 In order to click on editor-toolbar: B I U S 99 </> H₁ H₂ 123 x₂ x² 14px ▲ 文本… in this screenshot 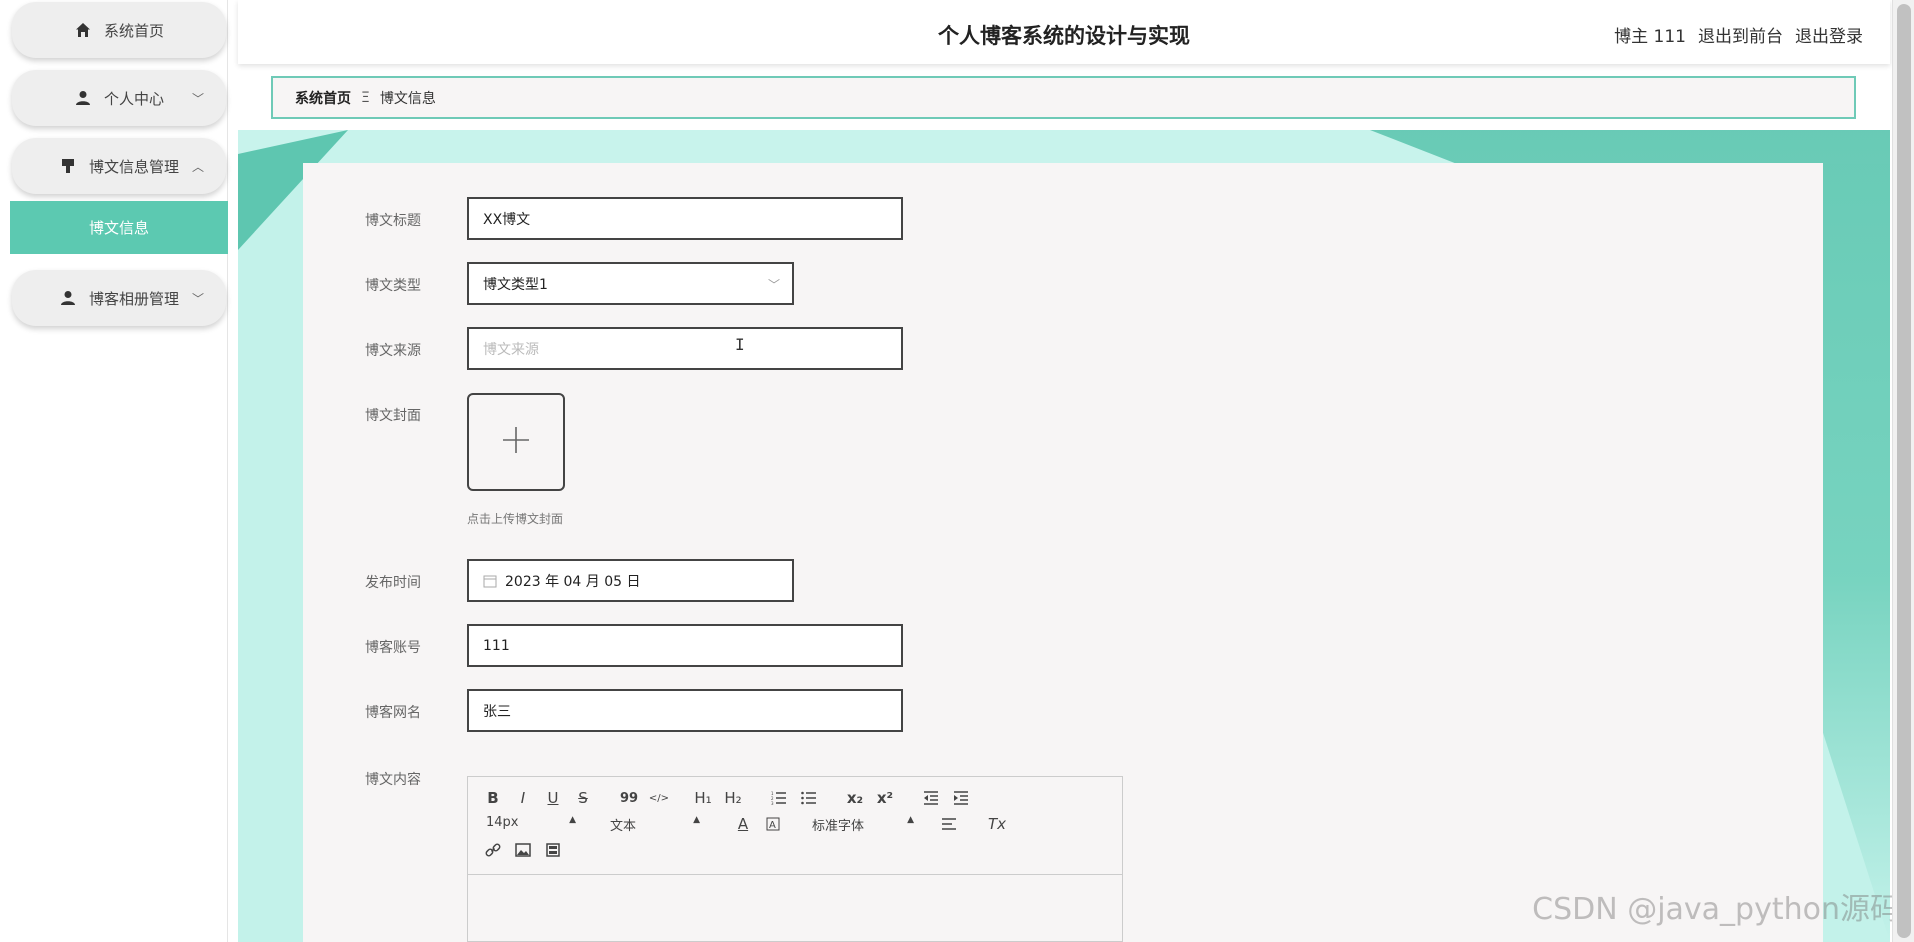, I will do `click(795, 826)`.